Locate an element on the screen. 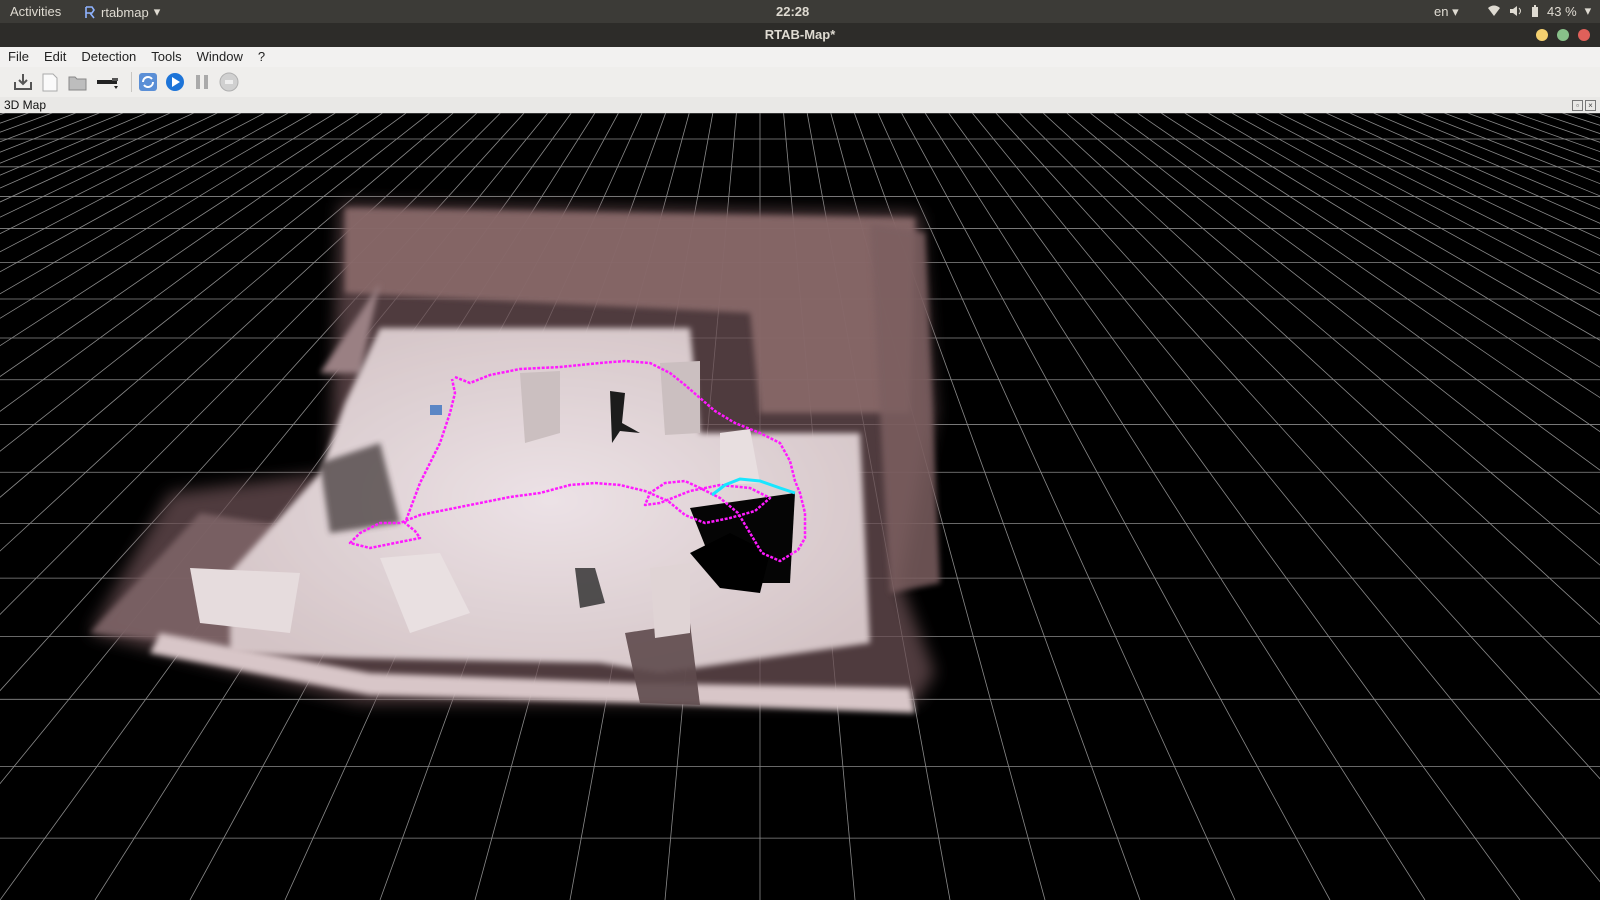 Image resolution: width=1600 pixels, height=900 pixels. system-top-bar: Activities rtabmap ▾ 22:28 en ▾ 43 % ▾ is located at coordinates (800, 11).